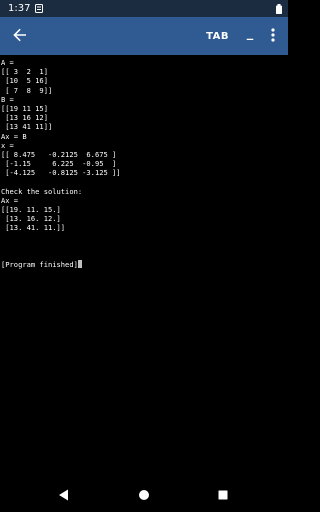 The image size is (320, 512). What do you see at coordinates (24, 108) in the screenshot?
I see `terminal-line: [[19 11 15]` at bounding box center [24, 108].